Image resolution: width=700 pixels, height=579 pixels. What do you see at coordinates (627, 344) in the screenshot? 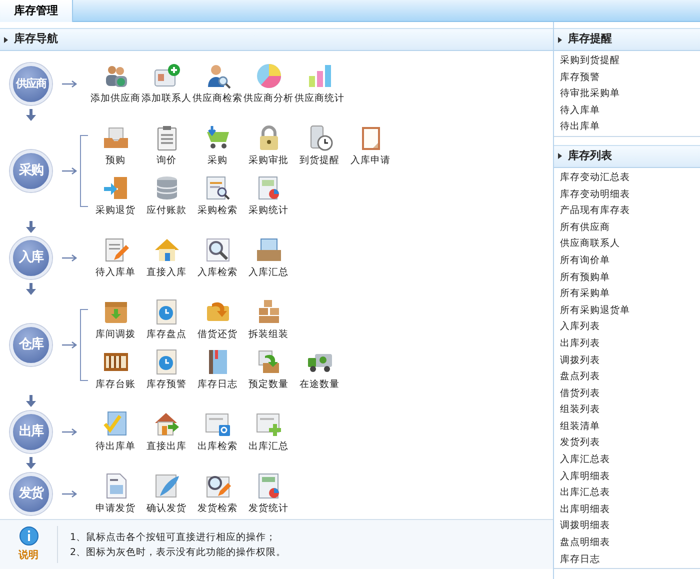
I see `panel-link: 出库列表` at bounding box center [627, 344].